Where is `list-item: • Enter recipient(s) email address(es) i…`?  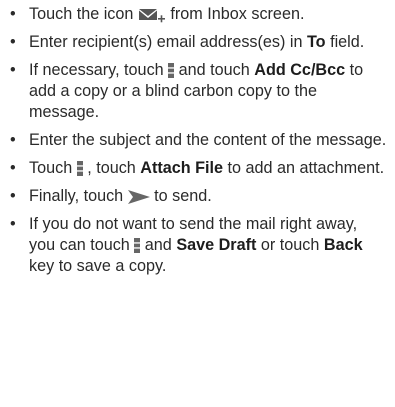 list-item: • Enter recipient(s) email address(es) i… is located at coordinates (197, 42).